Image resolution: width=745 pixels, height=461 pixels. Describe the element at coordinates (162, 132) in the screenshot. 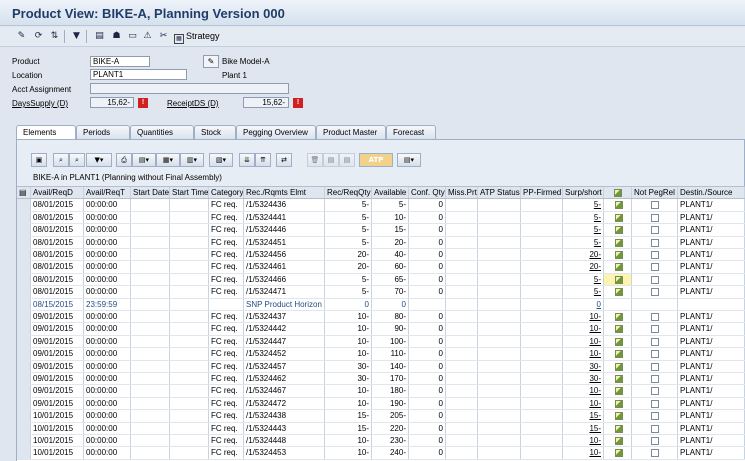

I see `tab-quantities: Quantities` at that location.